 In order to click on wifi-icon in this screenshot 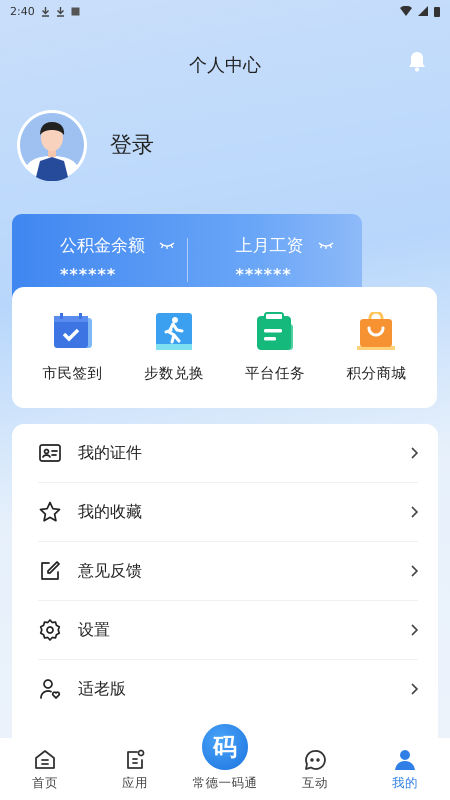, I will do `click(406, 11)`.